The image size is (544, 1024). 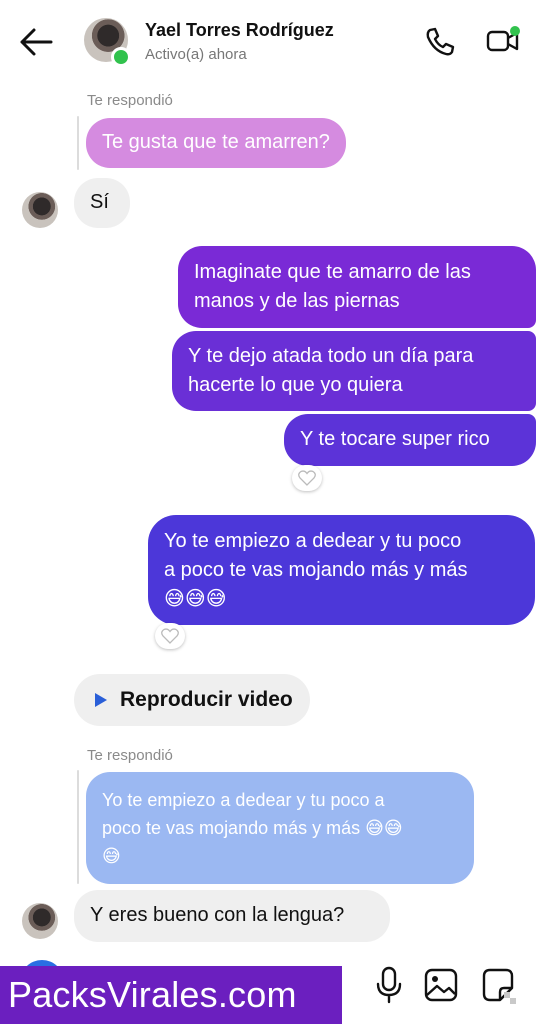 I want to click on incoming-message: Sí, so click(x=102, y=203).